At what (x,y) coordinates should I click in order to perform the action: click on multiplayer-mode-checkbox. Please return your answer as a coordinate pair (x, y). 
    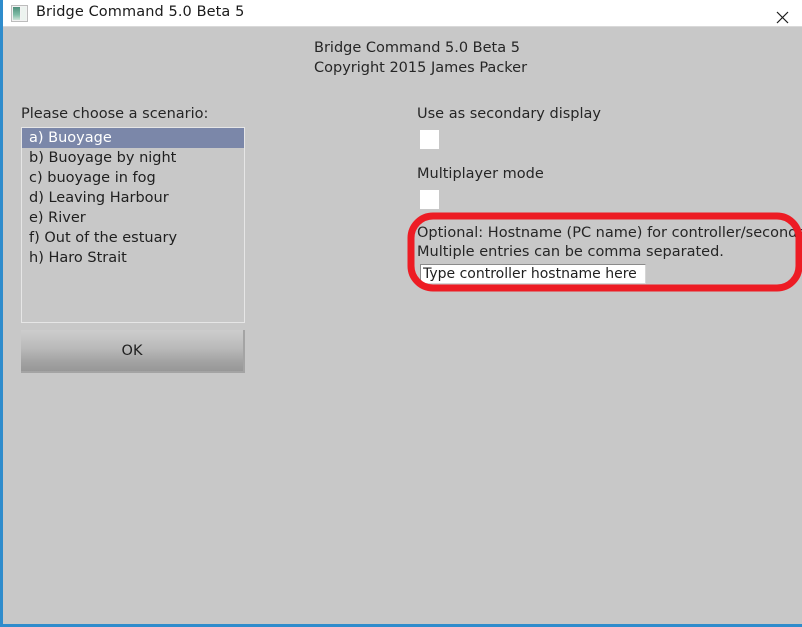
    Looking at the image, I should click on (429, 199).